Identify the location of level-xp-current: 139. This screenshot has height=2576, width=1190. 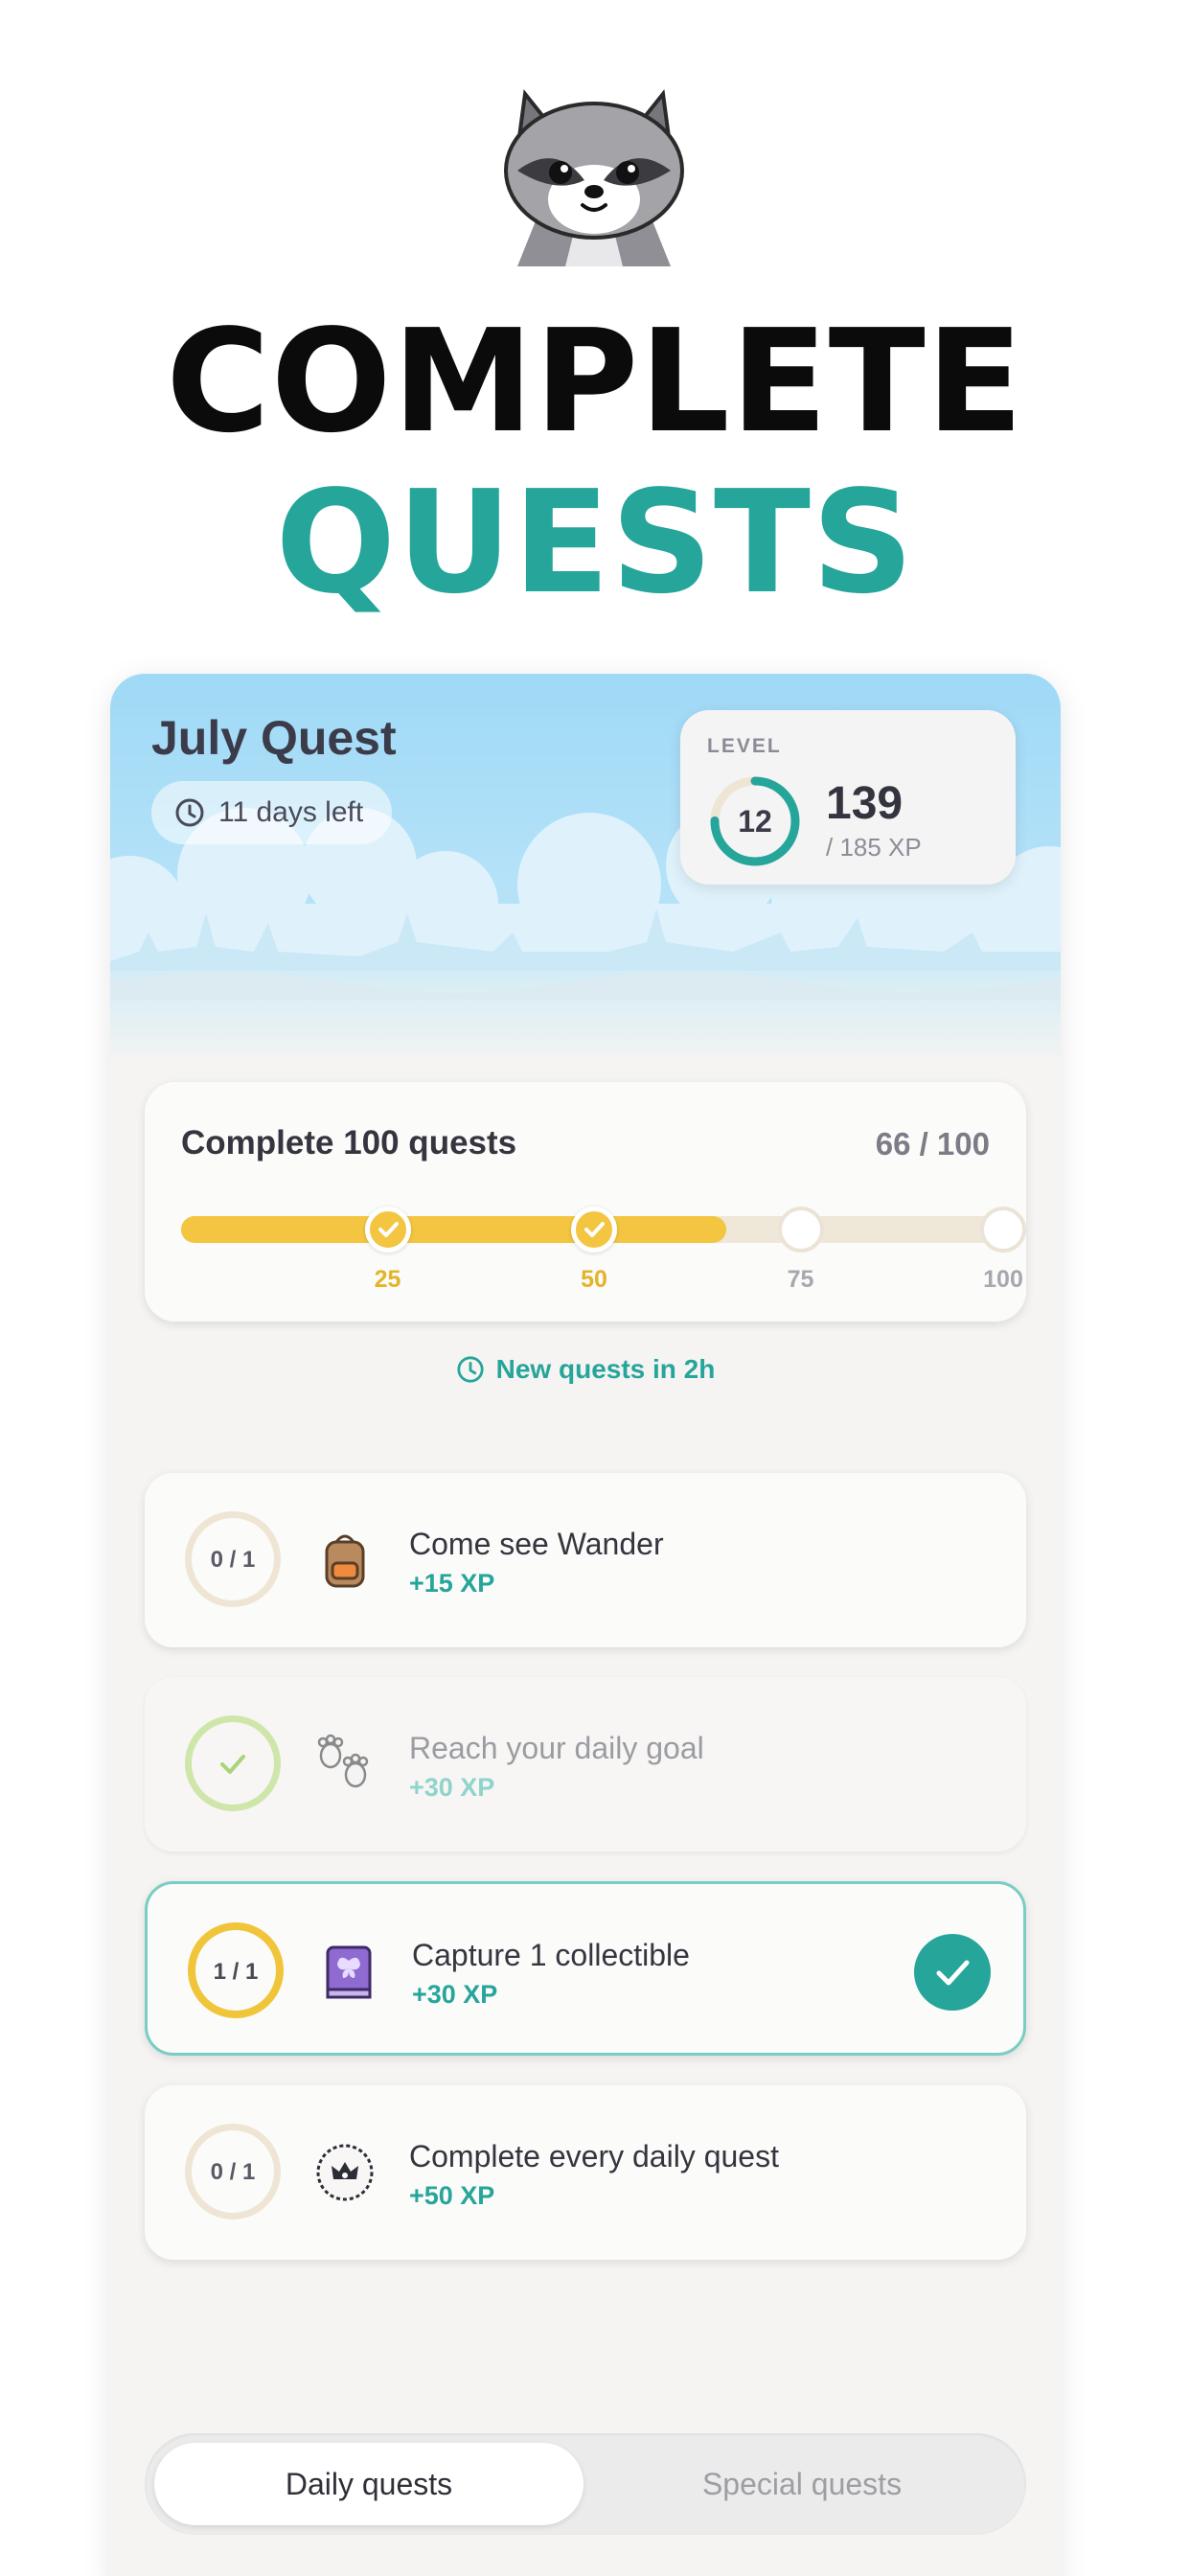
(865, 803).